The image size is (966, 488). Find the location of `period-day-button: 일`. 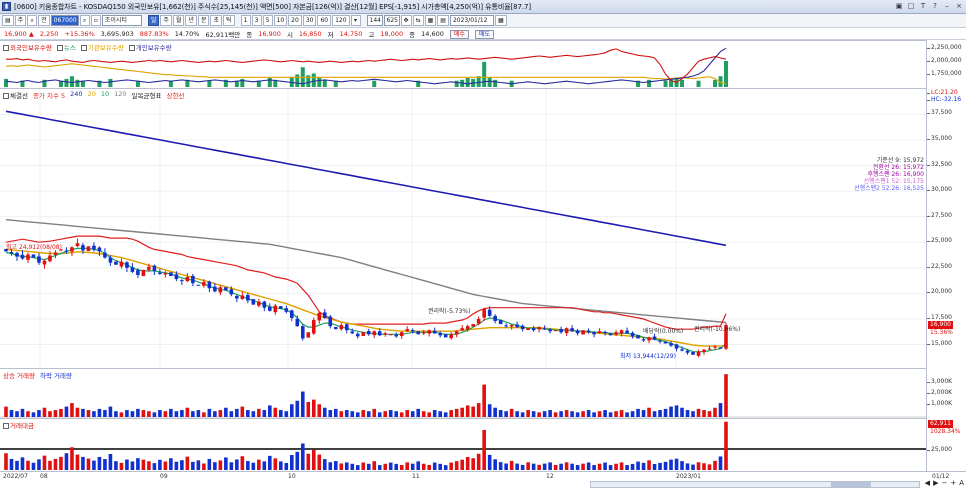

period-day-button: 일 is located at coordinates (153, 20).